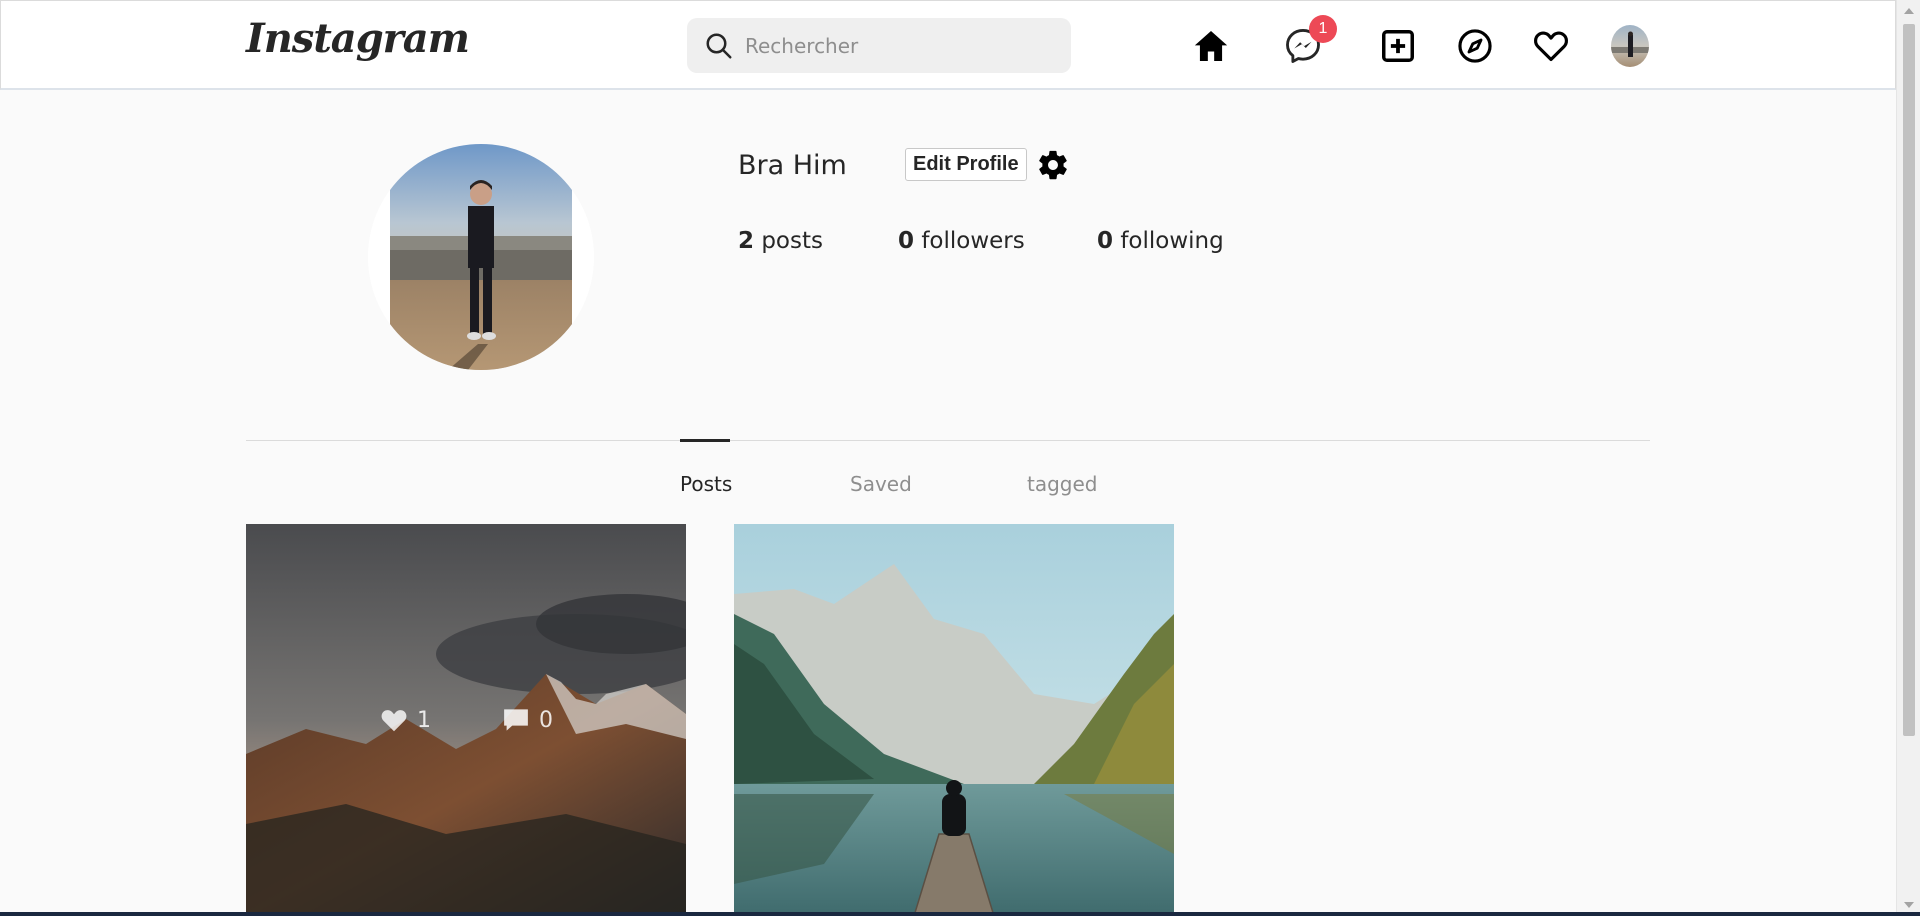  Describe the element at coordinates (1551, 46) in the screenshot. I see `activity-heart-icon` at that location.